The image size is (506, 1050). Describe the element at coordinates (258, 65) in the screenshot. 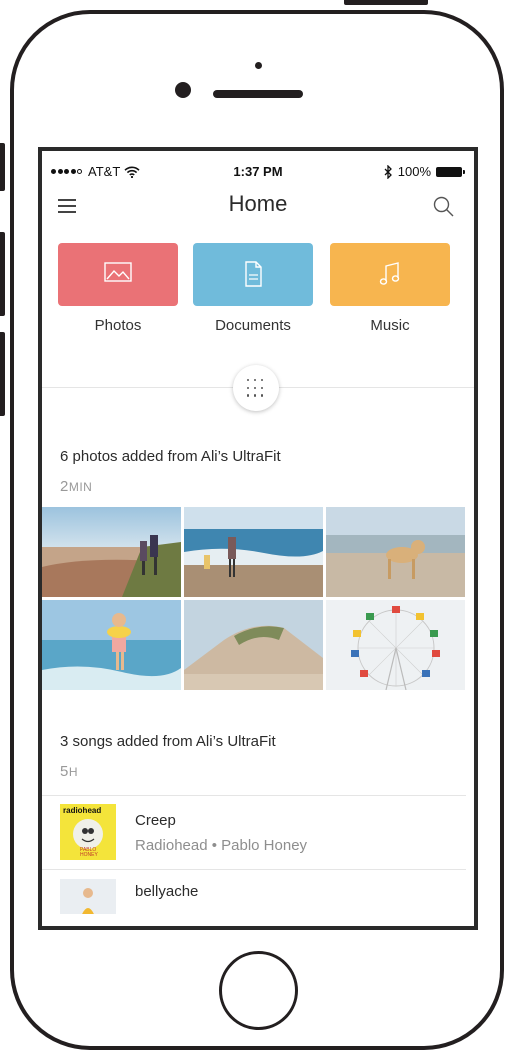

I see `proximity-sensor` at that location.